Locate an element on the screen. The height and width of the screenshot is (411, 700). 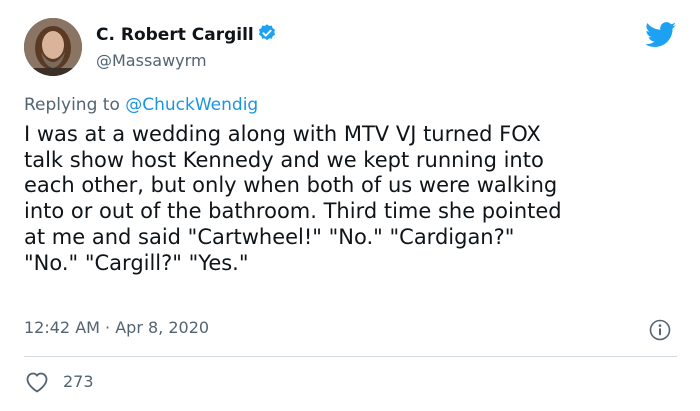
reply-mention-link: @ChuckWendig is located at coordinates (191, 105).